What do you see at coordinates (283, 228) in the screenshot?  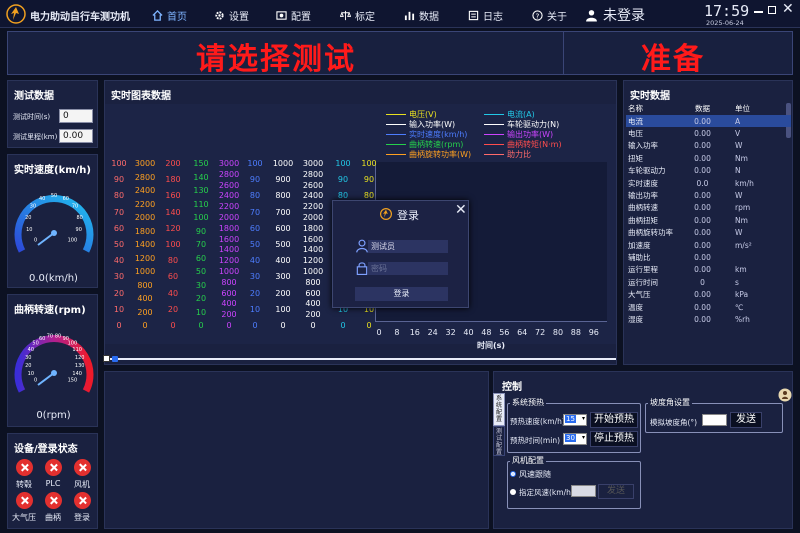 I see `y-tick-label: 600` at bounding box center [283, 228].